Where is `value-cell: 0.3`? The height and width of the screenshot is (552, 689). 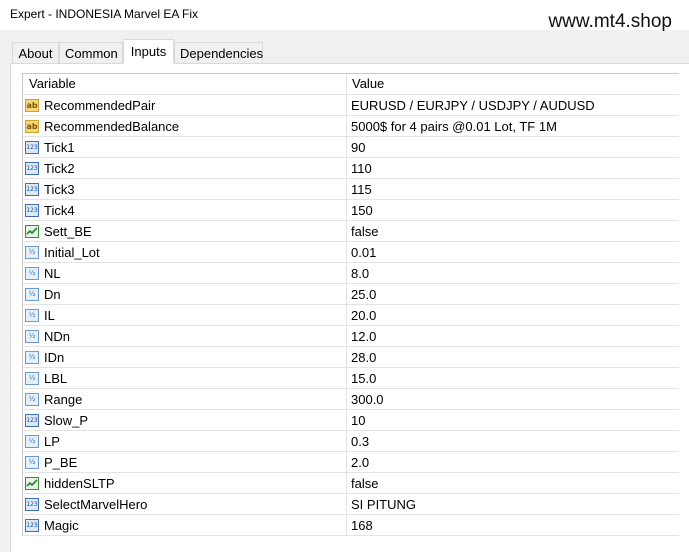 value-cell: 0.3 is located at coordinates (513, 441).